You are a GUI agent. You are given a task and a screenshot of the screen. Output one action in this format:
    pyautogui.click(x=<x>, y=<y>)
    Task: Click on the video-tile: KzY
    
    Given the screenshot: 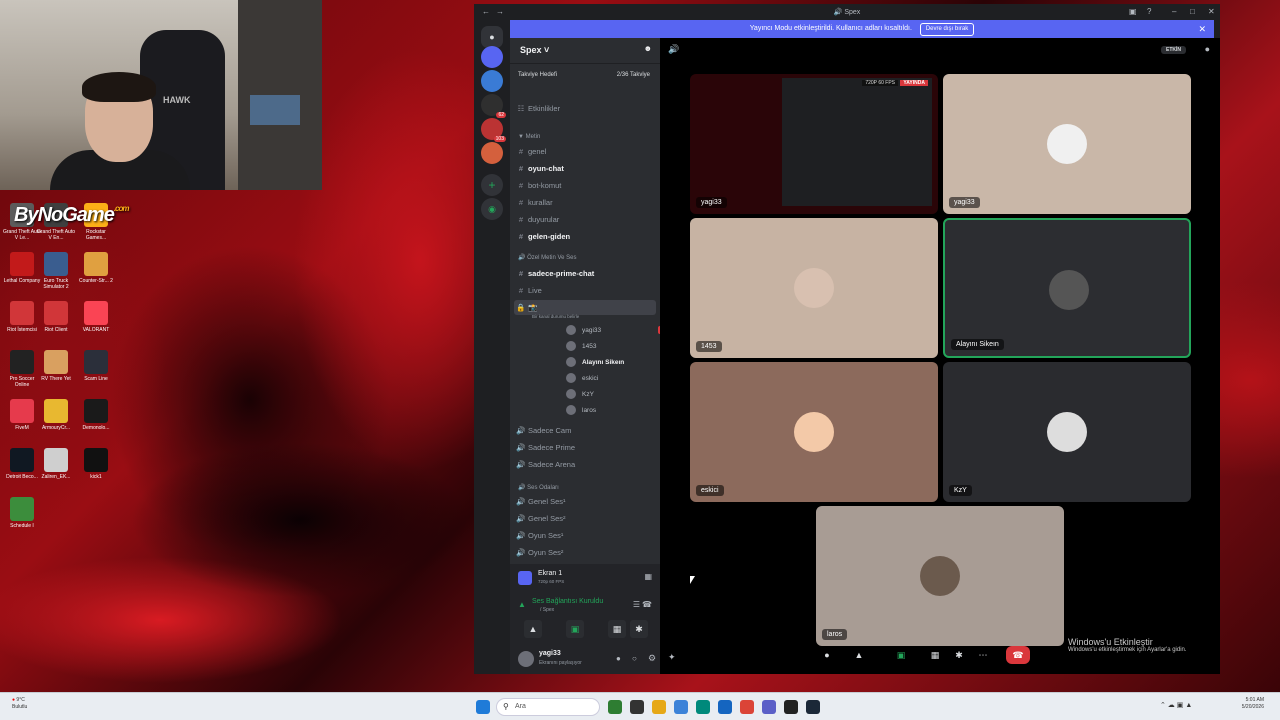 What is the action you would take?
    pyautogui.click(x=1067, y=432)
    